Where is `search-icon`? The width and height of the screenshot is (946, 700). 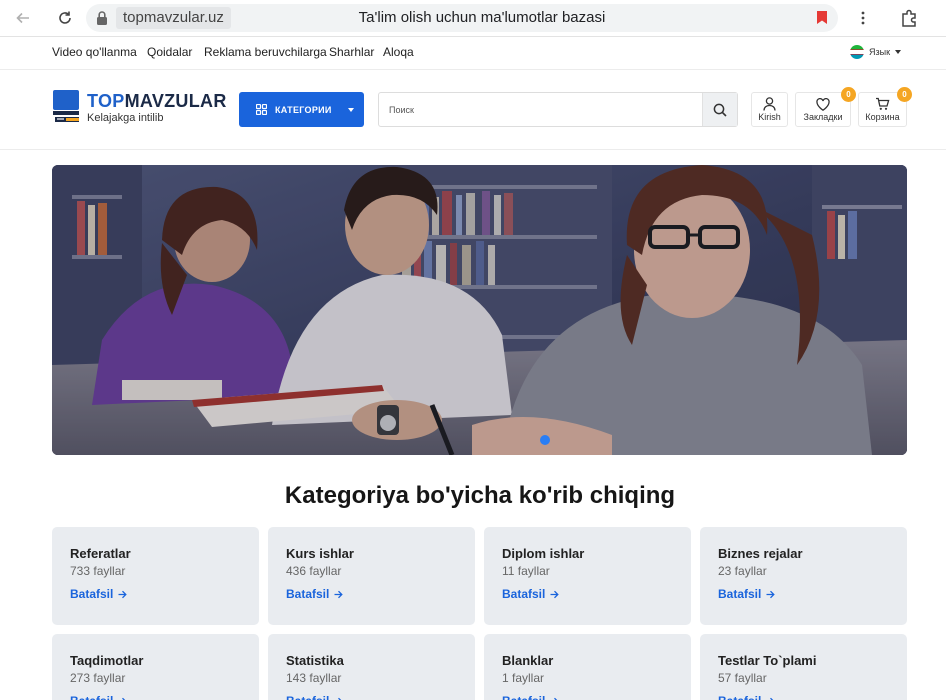
search-icon is located at coordinates (720, 110).